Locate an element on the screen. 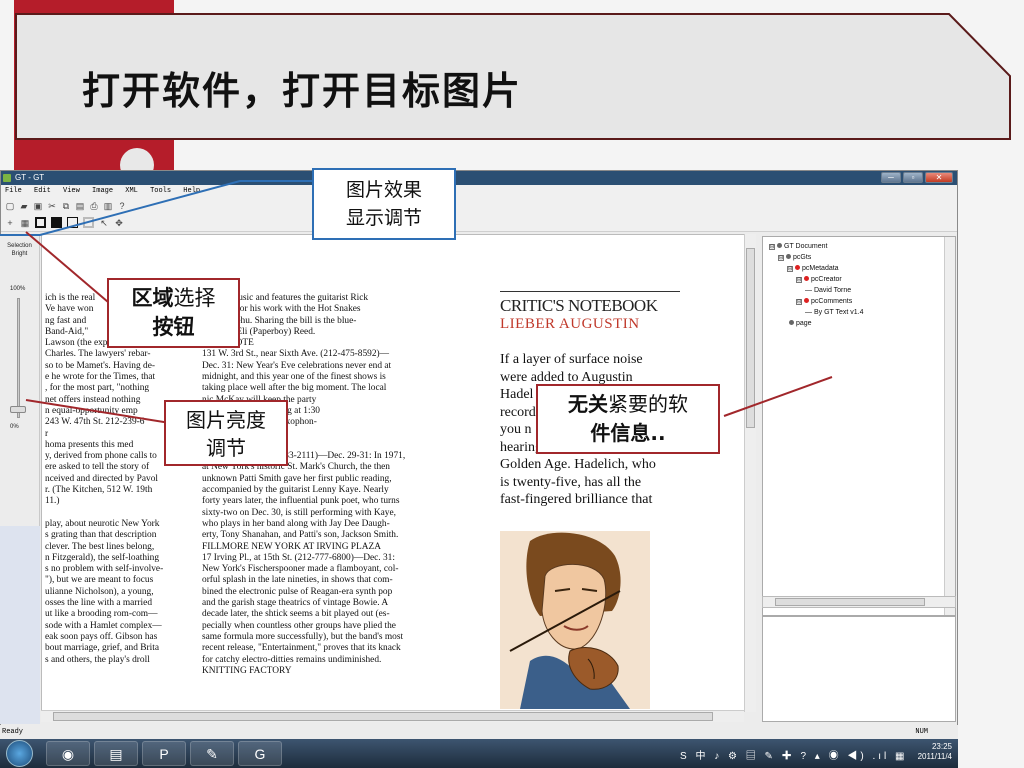  callout-irrelevant-bold: 无关 is located at coordinates (588, 404).